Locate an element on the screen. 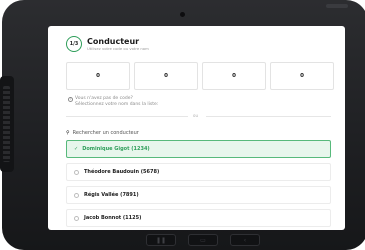 The height and width of the screenshot is (250, 365). driver-item: Jacob Bonnot (1125) is located at coordinates (198, 218).